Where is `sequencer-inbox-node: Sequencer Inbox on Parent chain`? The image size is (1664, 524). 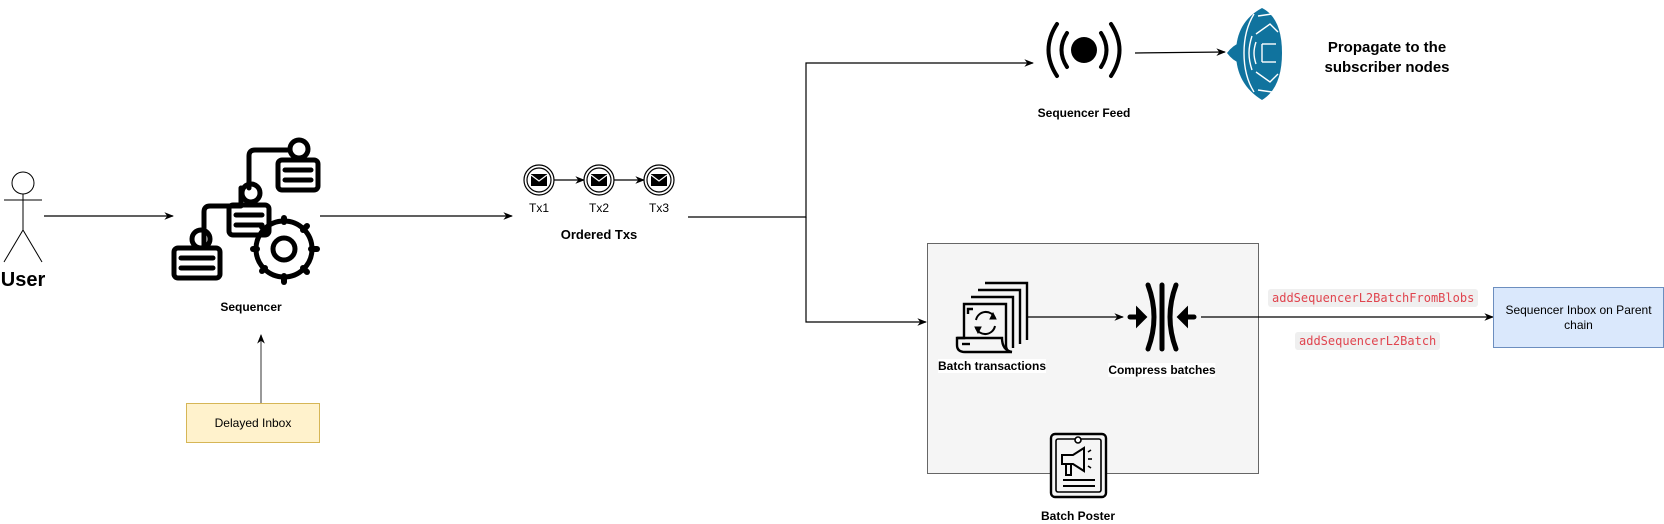
sequencer-inbox-node: Sequencer Inbox on Parent chain is located at coordinates (1578, 317).